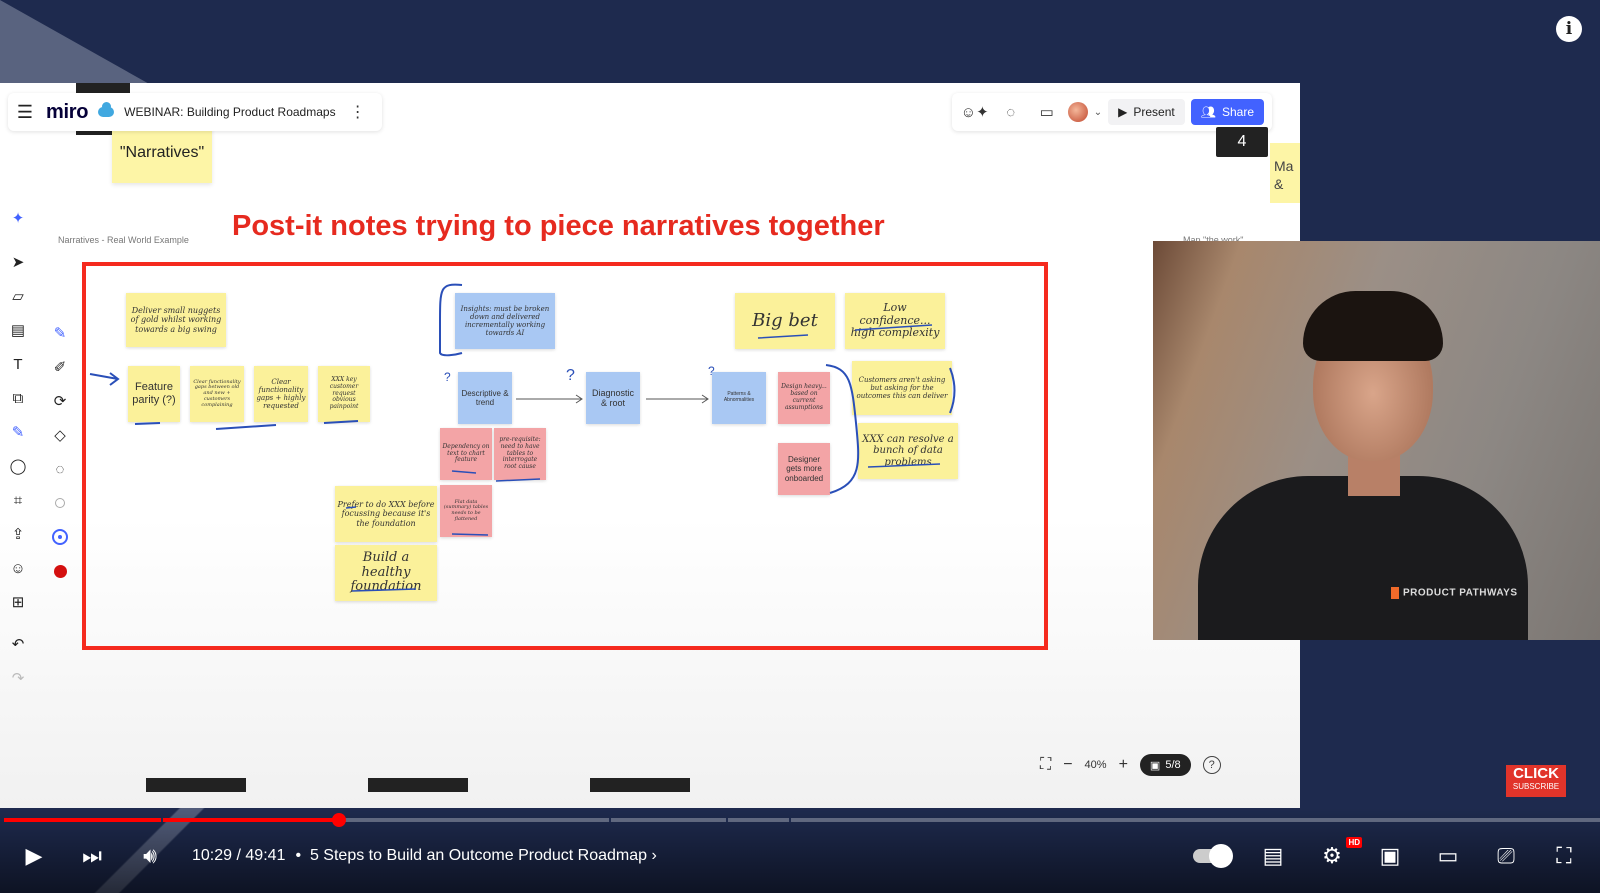 This screenshot has height=893, width=1600. I want to click on zoom-out-button: −, so click(1067, 765).